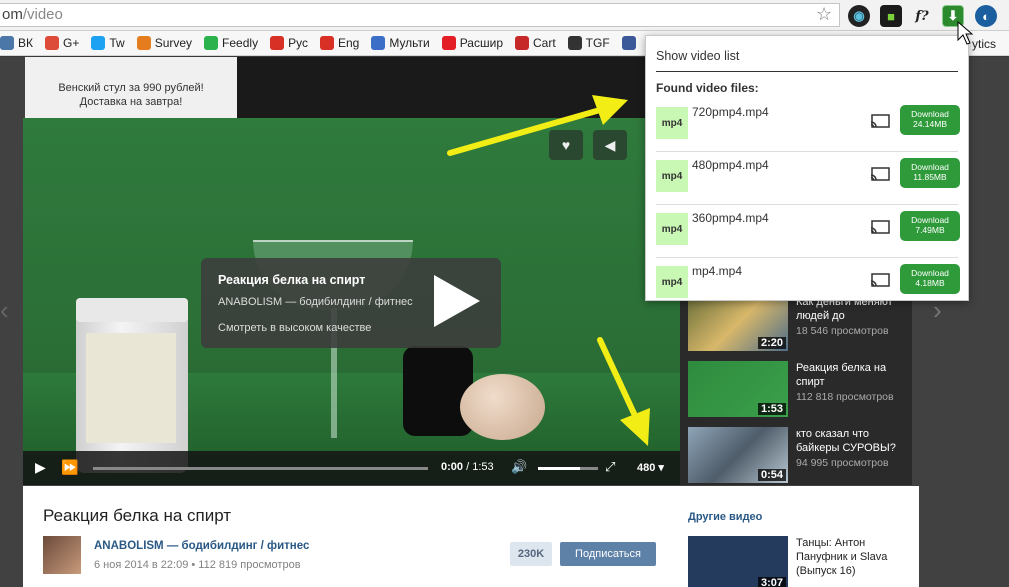  What do you see at coordinates (808, 178) in the screenshot?
I see `video-file-row: mp4 480pmp4.mp4 Download 11.85MB` at bounding box center [808, 178].